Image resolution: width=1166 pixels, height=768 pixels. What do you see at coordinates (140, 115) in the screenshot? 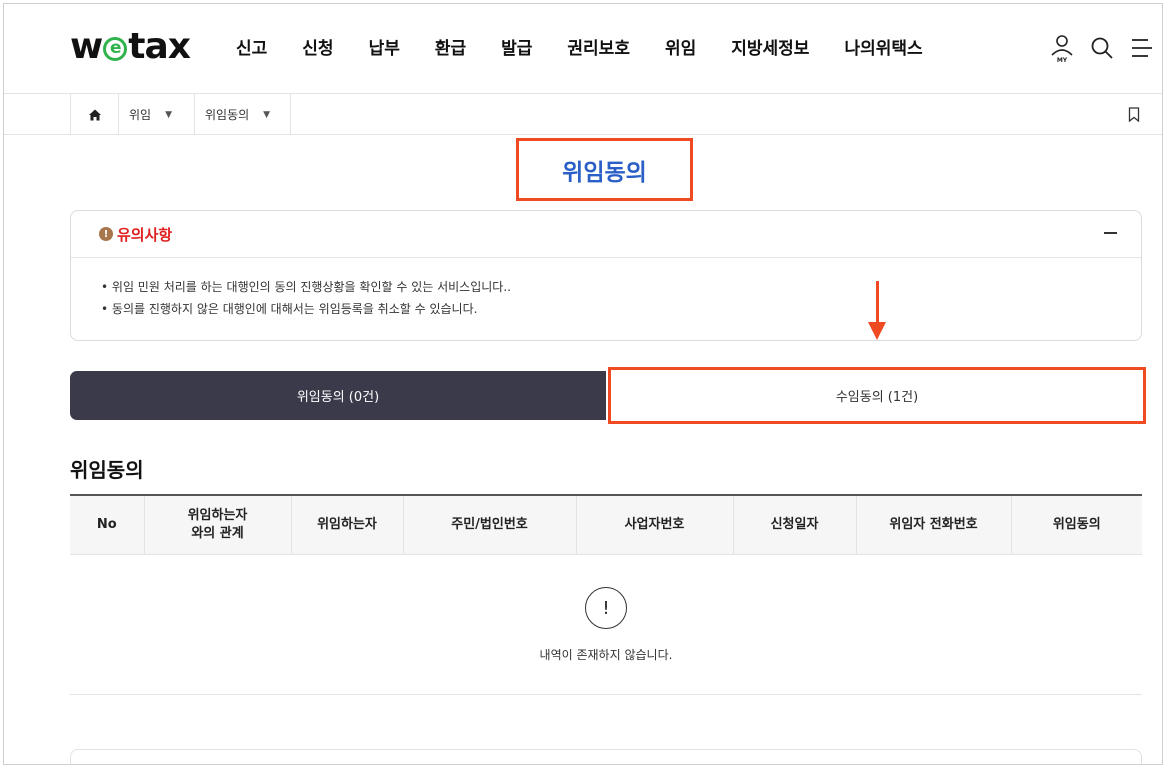
I see `breadcrumb-label: 위임` at bounding box center [140, 115].